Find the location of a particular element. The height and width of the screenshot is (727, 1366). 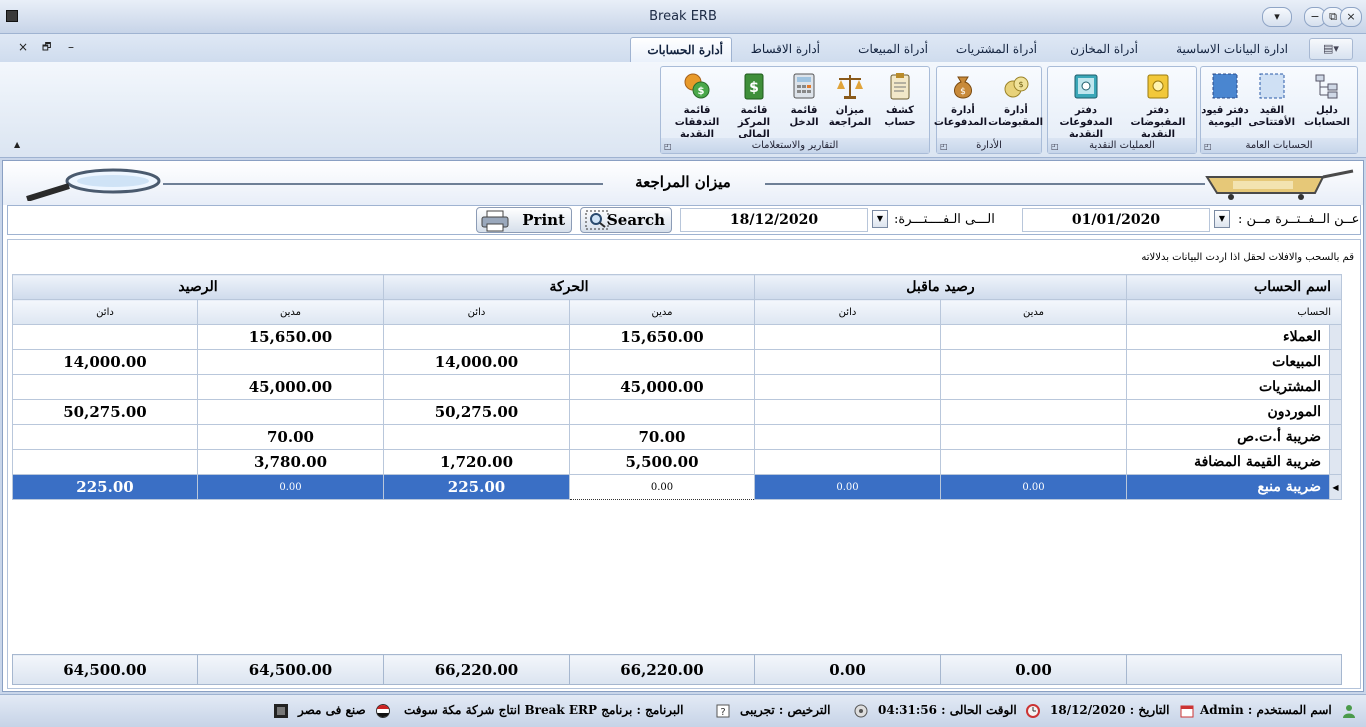

receipts-book-button: دفتر المقبوضات النقدية is located at coordinates (1158, 106).